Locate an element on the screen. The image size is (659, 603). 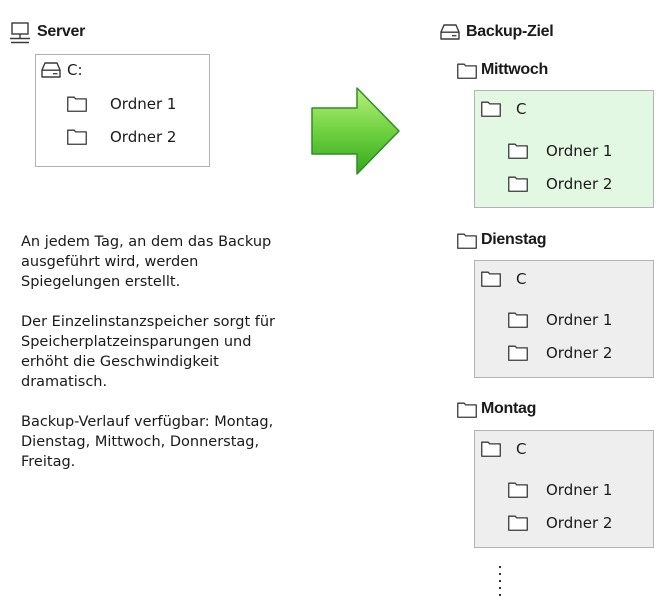
server-folder-2-label: Ordner 2 is located at coordinates (143, 137).